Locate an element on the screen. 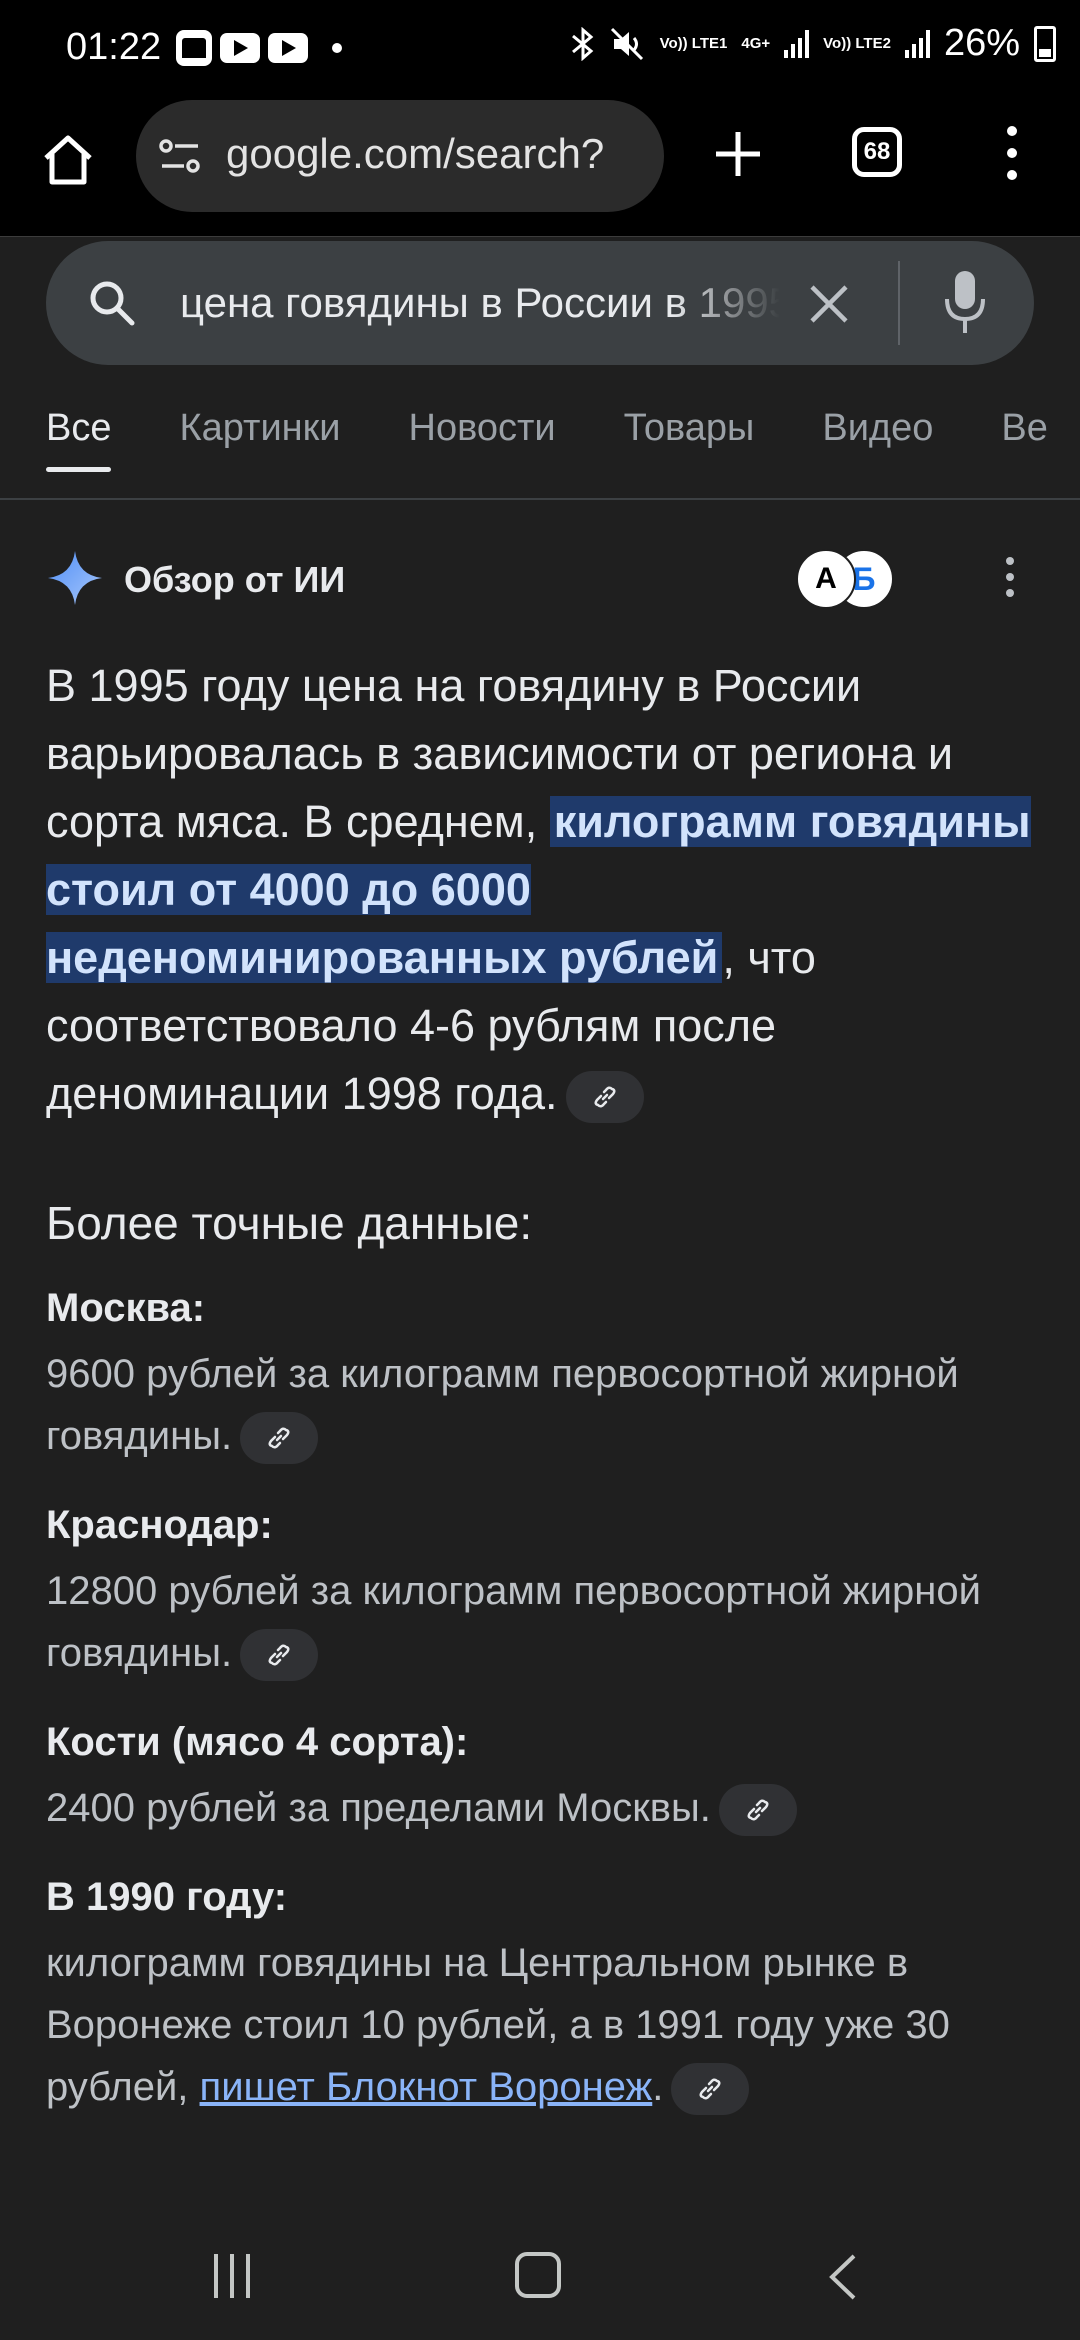 This screenshot has height=2340, width=1080. ai-sparkle-icon is located at coordinates (75, 578).